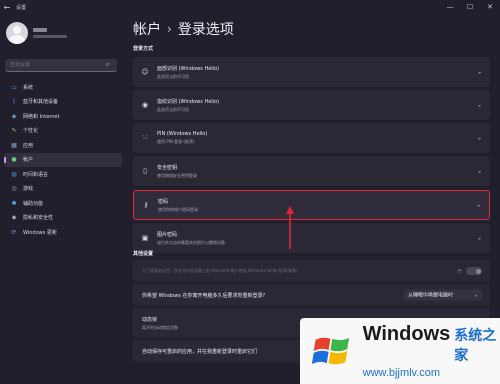 The image size is (500, 384). What do you see at coordinates (14, 87) in the screenshot?
I see `monitor-icon: ▭` at bounding box center [14, 87].